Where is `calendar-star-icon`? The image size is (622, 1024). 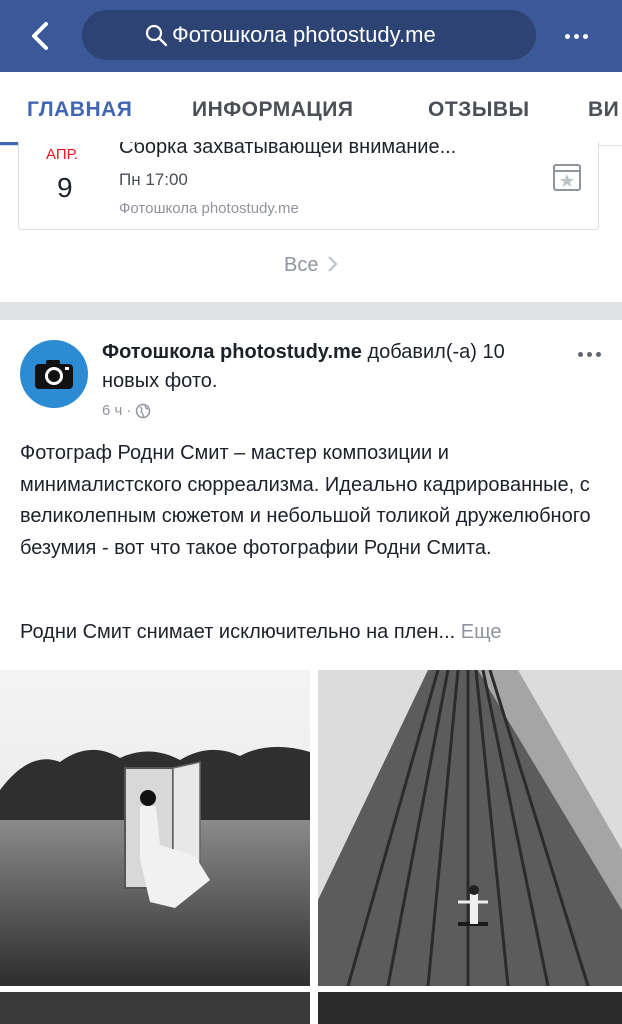 calendar-star-icon is located at coordinates (567, 177).